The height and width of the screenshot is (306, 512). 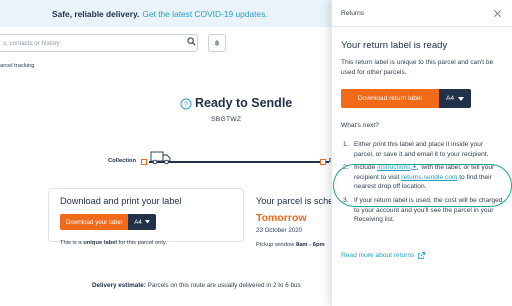 I want to click on pickup-window-value: 8am - 6pm, so click(x=310, y=245).